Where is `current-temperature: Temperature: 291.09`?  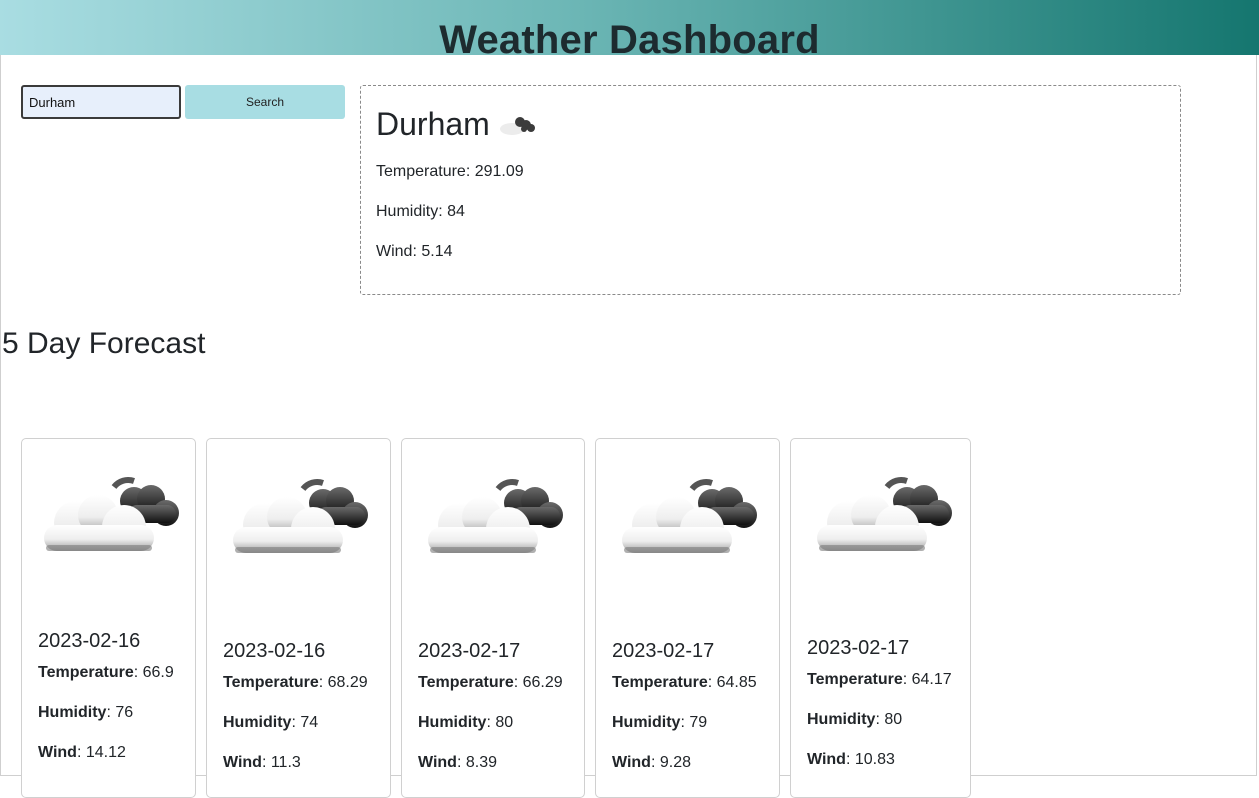
current-temperature: Temperature: 291.09 is located at coordinates (450, 172).